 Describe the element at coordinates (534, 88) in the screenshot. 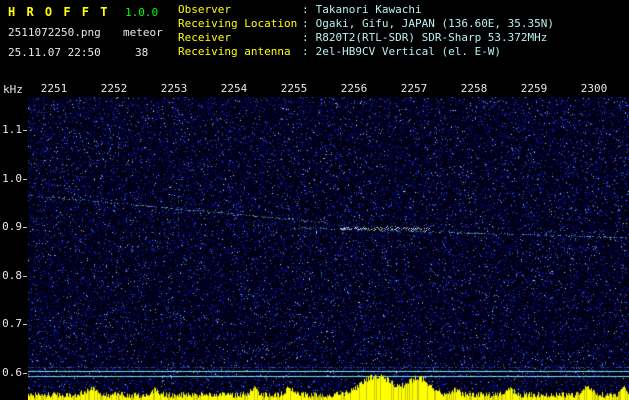

I see `time-tick-label: 2259` at that location.